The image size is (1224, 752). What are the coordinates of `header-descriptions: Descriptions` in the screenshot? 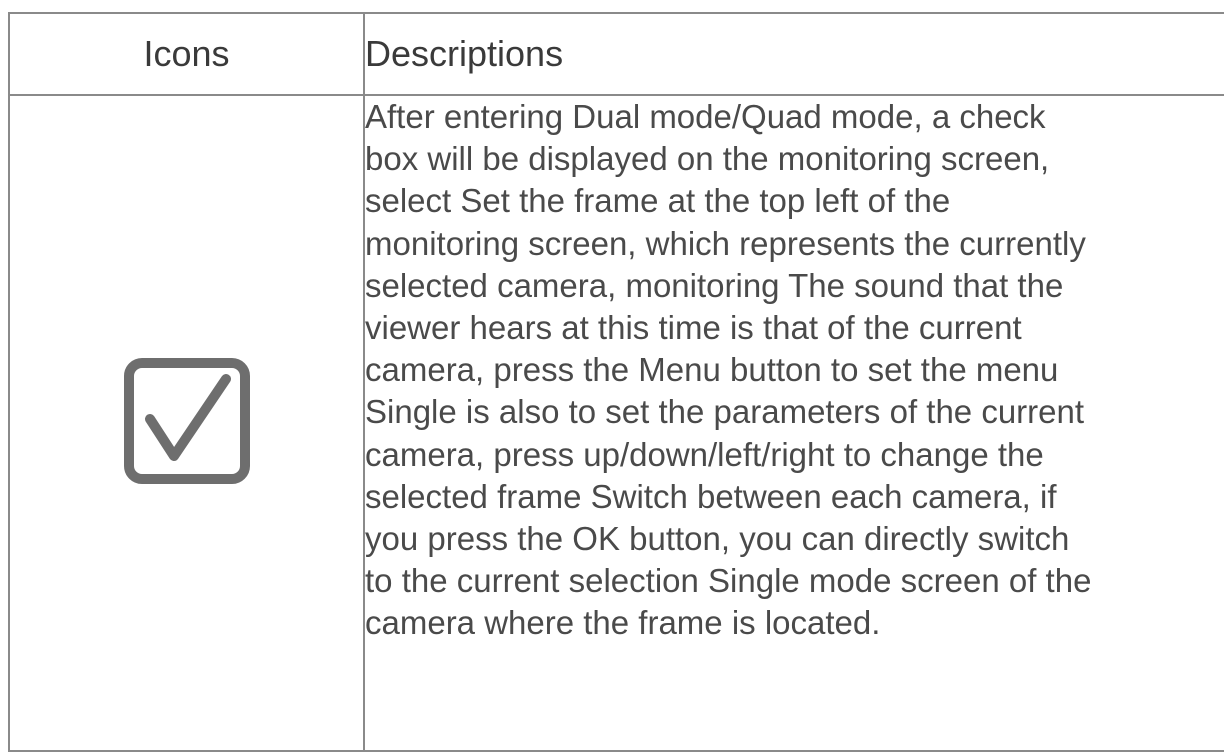 It's located at (793, 54).